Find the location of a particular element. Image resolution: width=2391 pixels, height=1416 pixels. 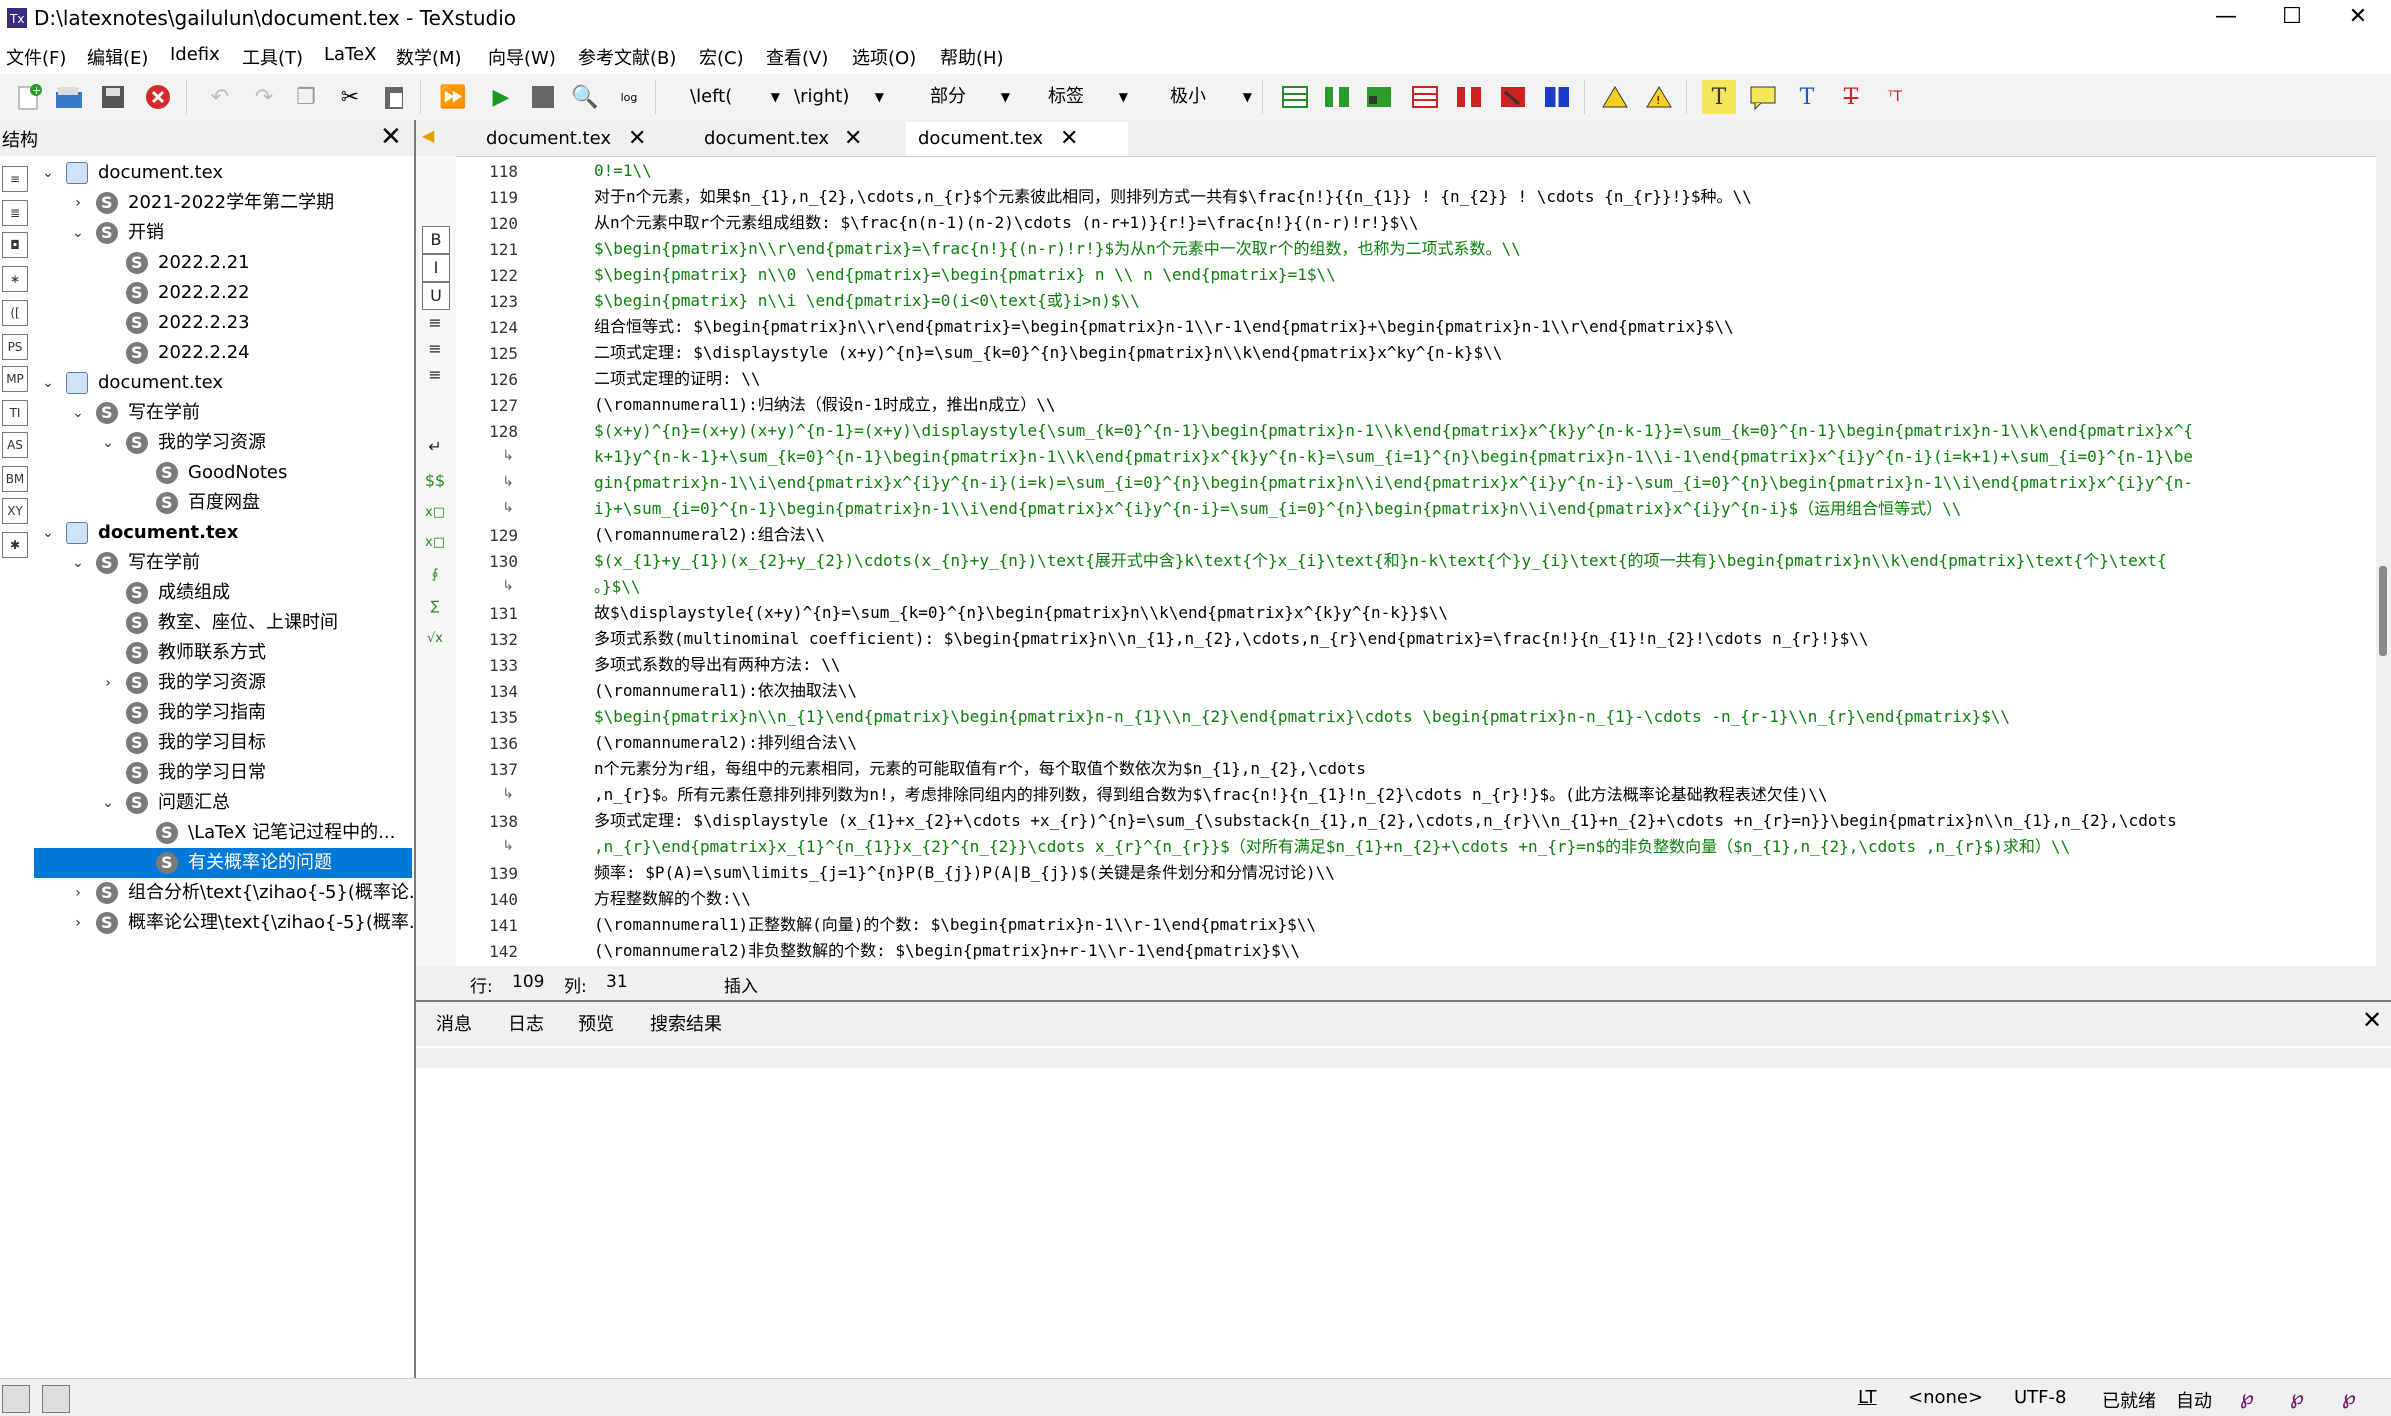

structure-tree-item: 我的学习目标 is located at coordinates (223, 743).